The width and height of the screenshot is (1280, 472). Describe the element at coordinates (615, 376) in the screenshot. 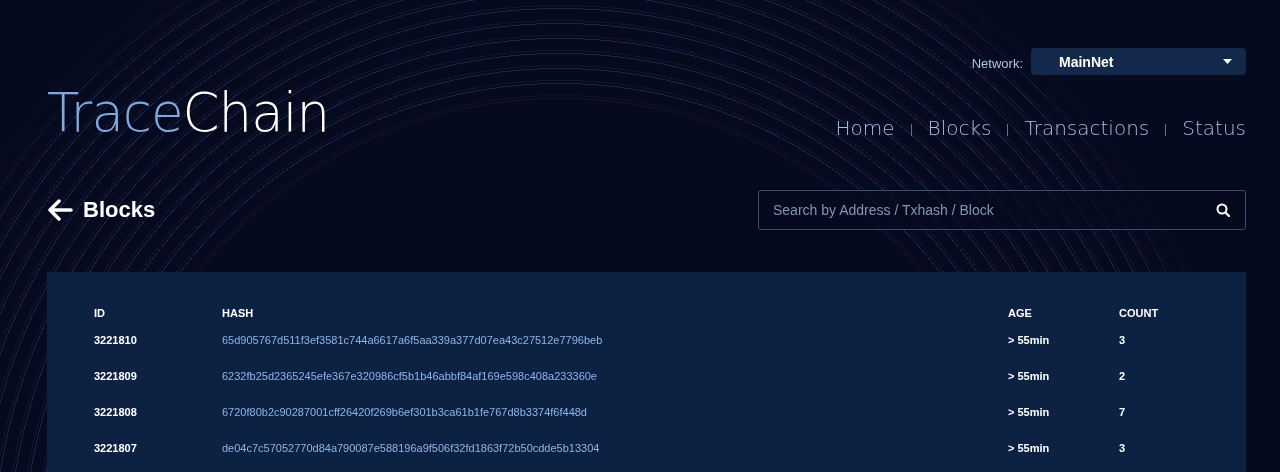

I see `hash-link: 6232fb25d2365245efe367e320986cf5b1b46abbf84af169e598c408a233360e` at that location.